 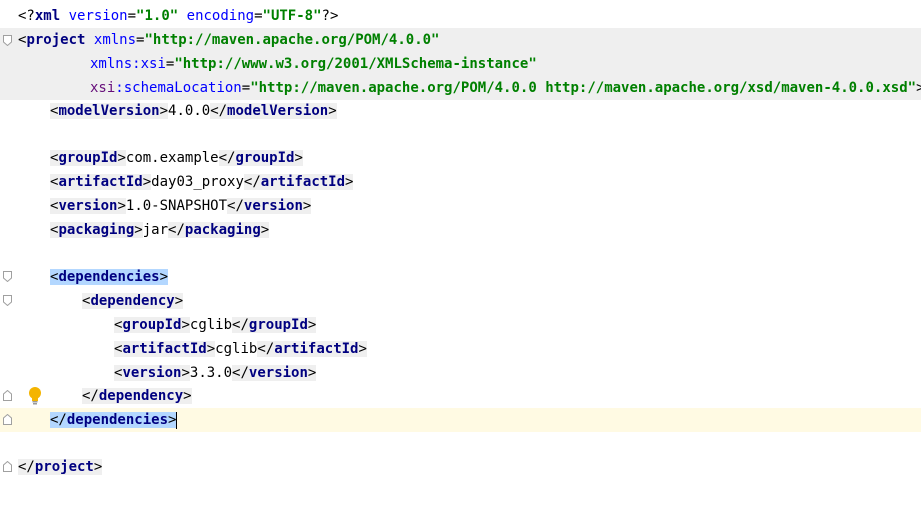 I want to click on model-version-value: 4.0.0, so click(x=189, y=111).